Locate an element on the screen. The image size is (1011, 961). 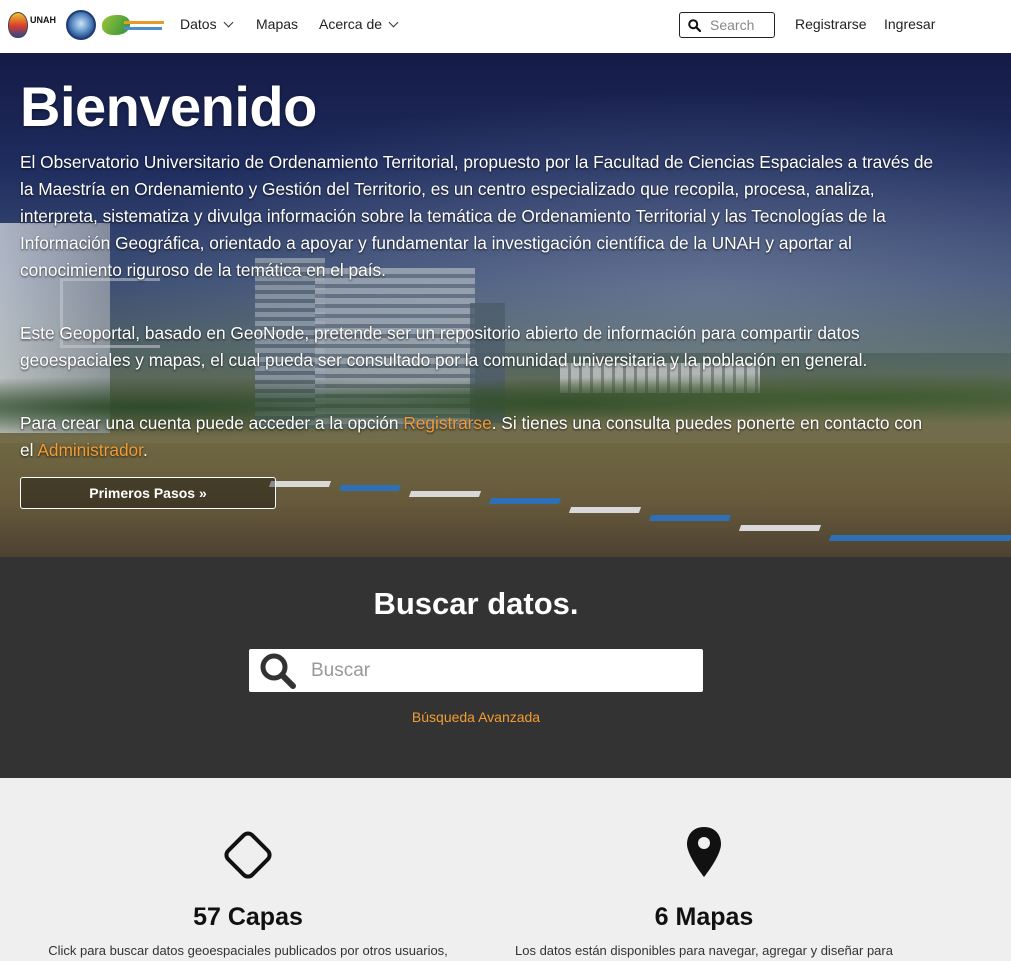
maps-count-title: 6 Mapas is located at coordinates (704, 917).